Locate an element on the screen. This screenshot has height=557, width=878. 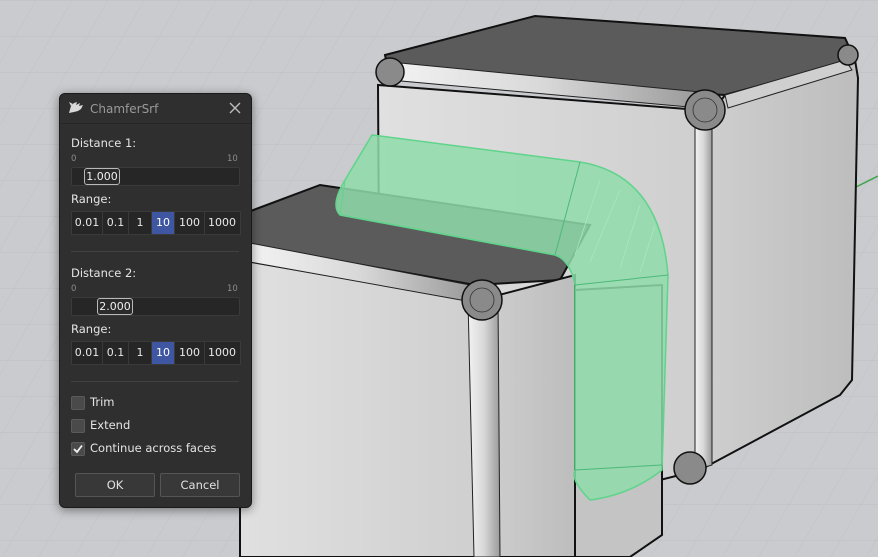
distance2-range-group: 0.01 0.1 1 10 100 1000 is located at coordinates (156, 353).